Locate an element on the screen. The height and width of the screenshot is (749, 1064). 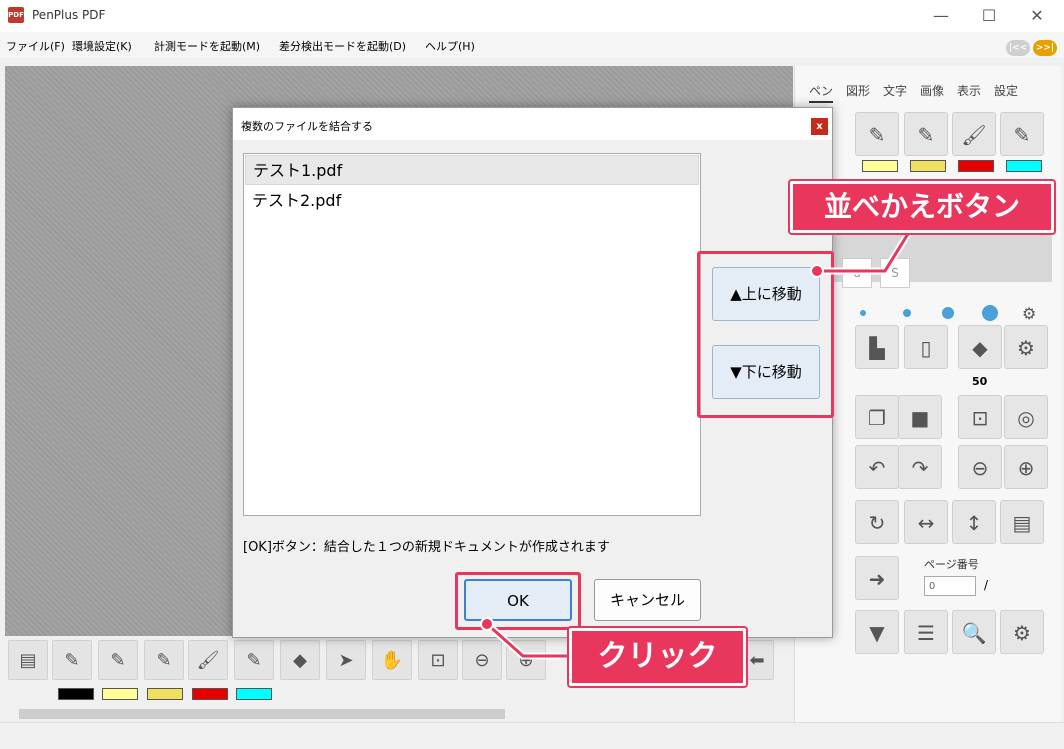
copy-icon: ❐ is located at coordinates (877, 417).